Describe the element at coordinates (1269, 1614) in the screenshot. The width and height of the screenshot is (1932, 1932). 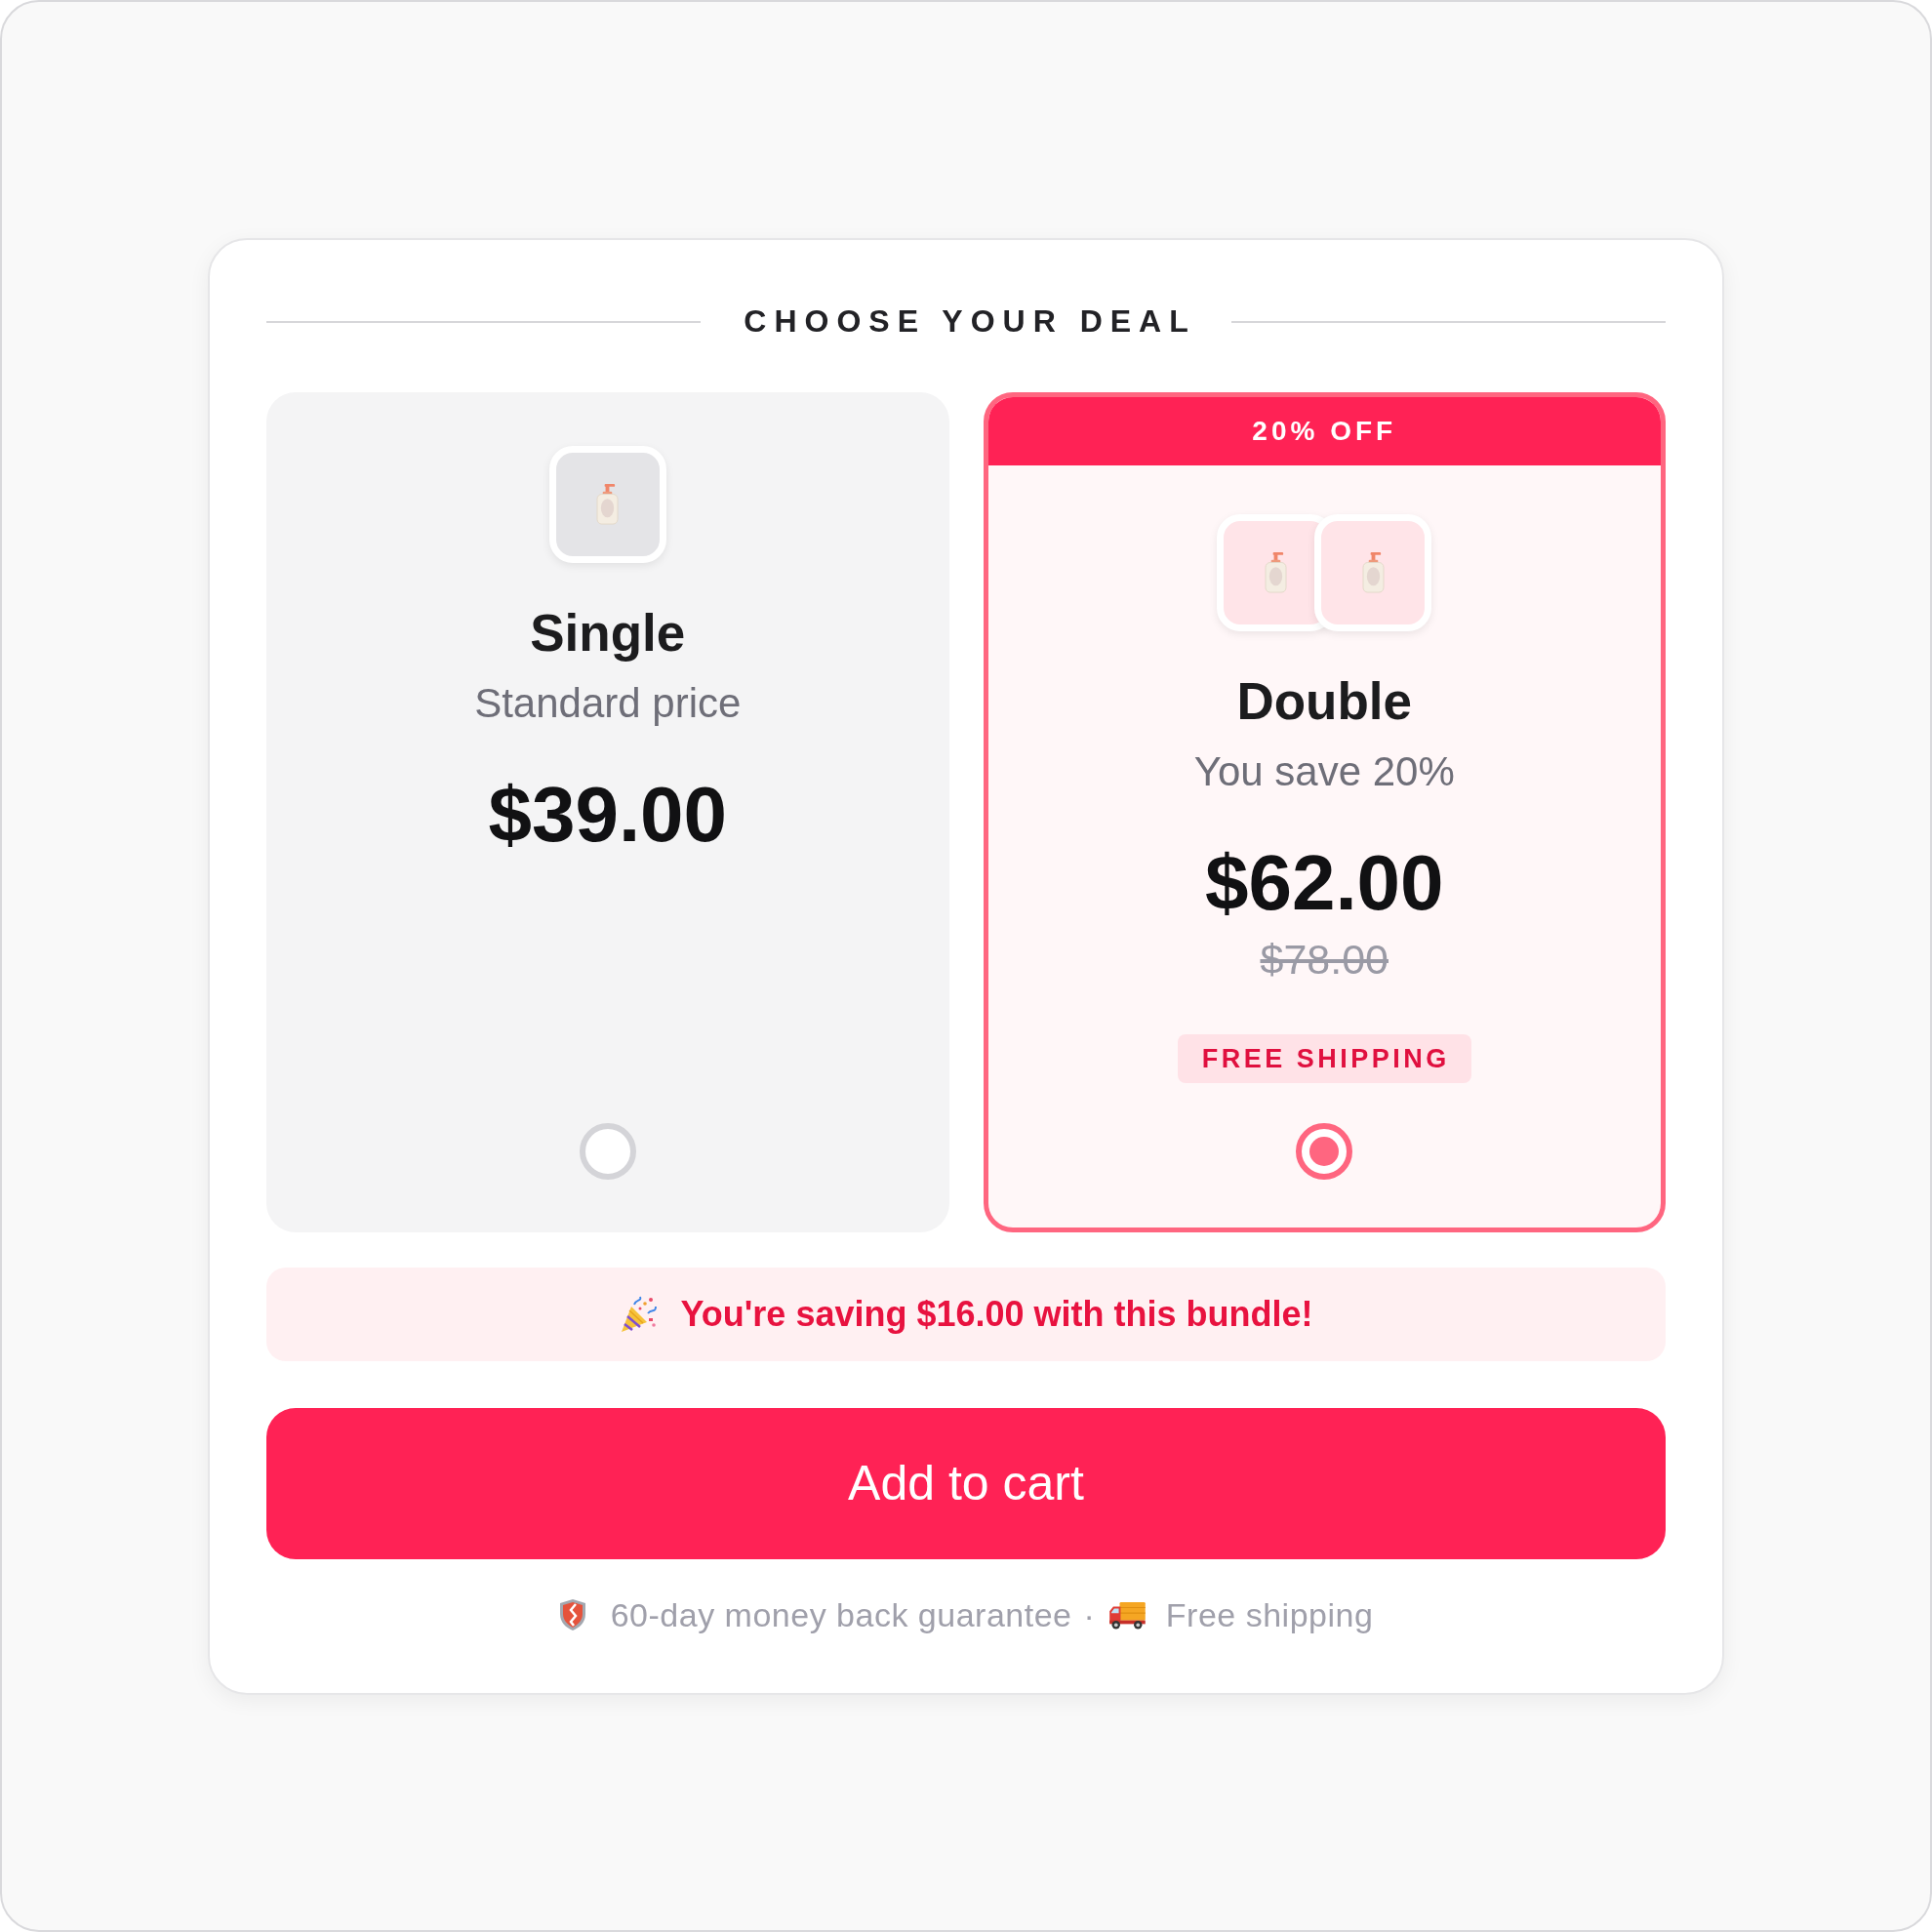
I see `shipping-note: Free shipping` at that location.